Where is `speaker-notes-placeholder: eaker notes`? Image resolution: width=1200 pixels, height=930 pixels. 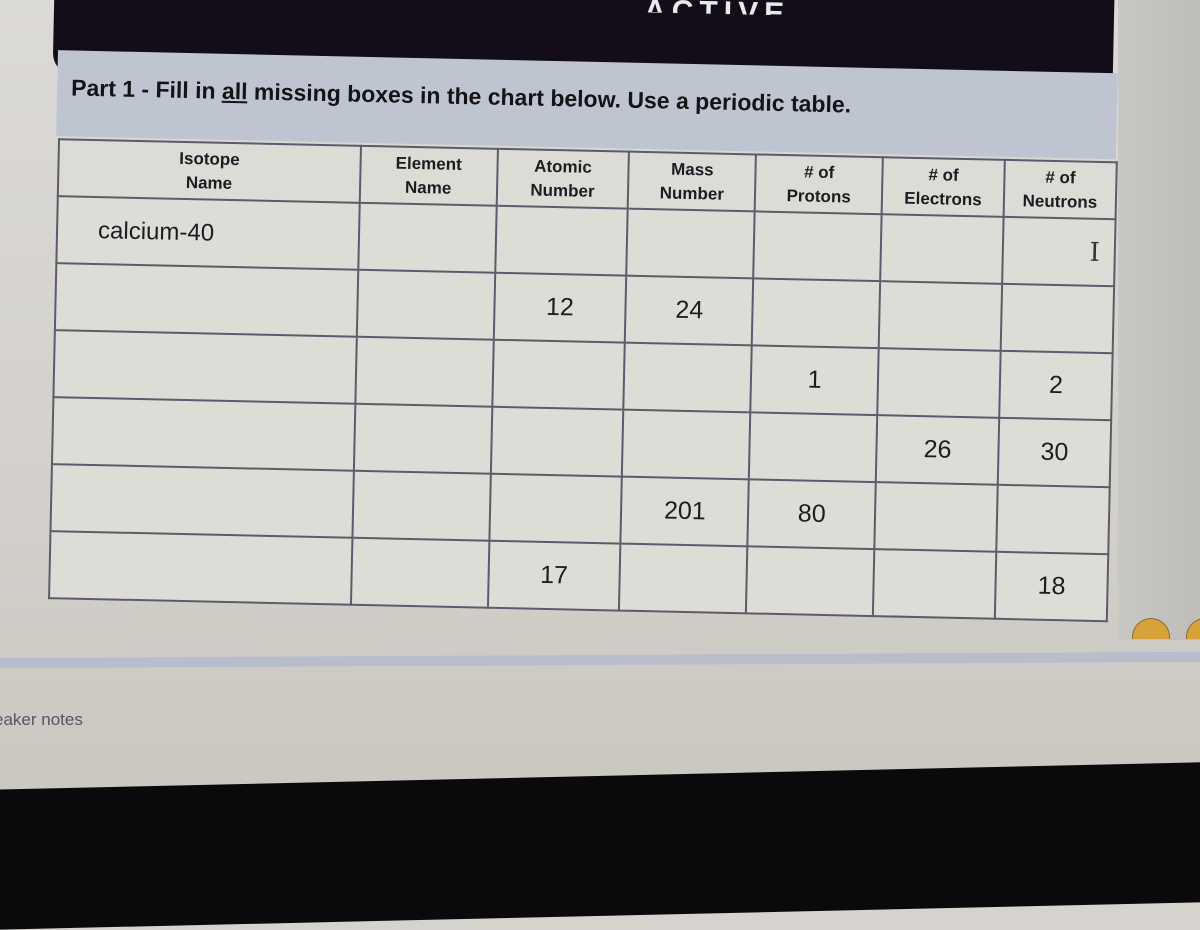 speaker-notes-placeholder: eaker notes is located at coordinates (41, 720).